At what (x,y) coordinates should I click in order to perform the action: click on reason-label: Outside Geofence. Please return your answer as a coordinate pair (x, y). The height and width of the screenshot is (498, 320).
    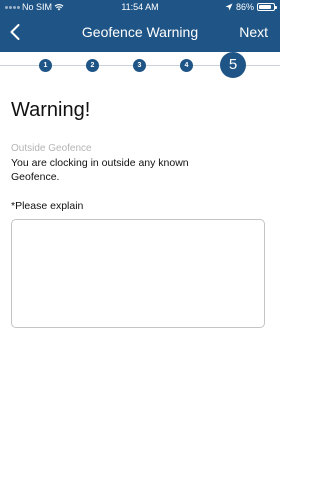
    Looking at the image, I should click on (51, 148).